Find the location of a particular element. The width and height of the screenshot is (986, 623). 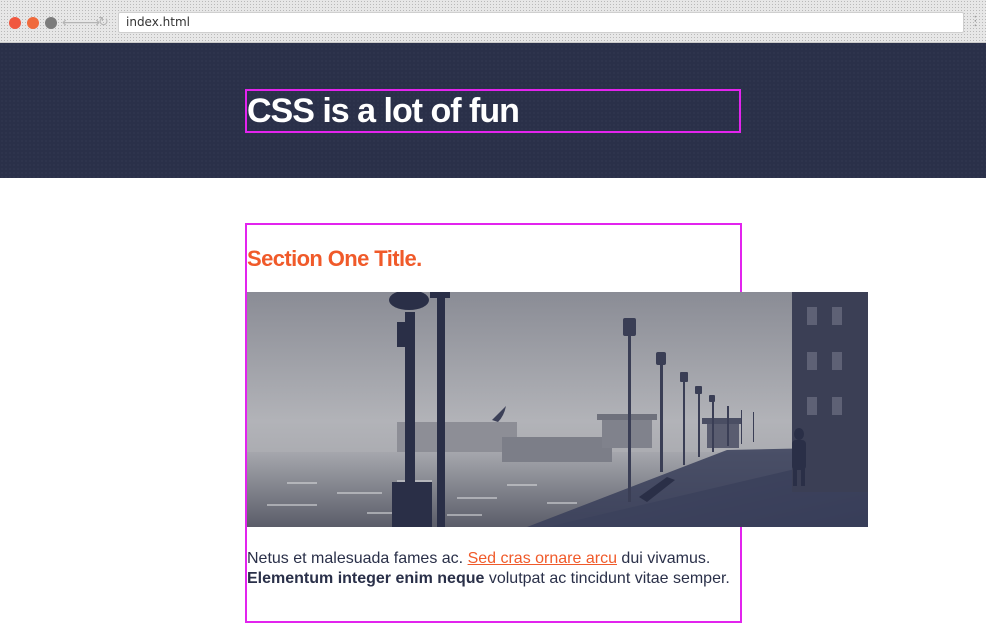

minimize-window-button is located at coordinates (33, 23).